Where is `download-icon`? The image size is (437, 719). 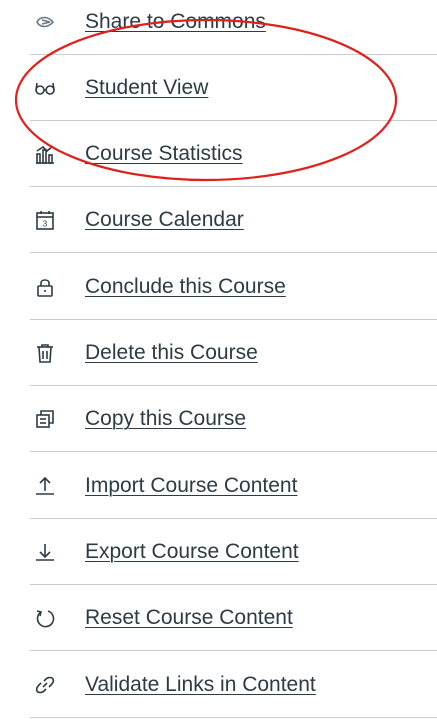 download-icon is located at coordinates (45, 552).